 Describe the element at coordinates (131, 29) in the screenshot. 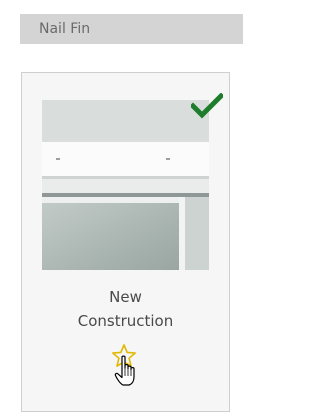

I see `section-header: Nail Fin` at that location.